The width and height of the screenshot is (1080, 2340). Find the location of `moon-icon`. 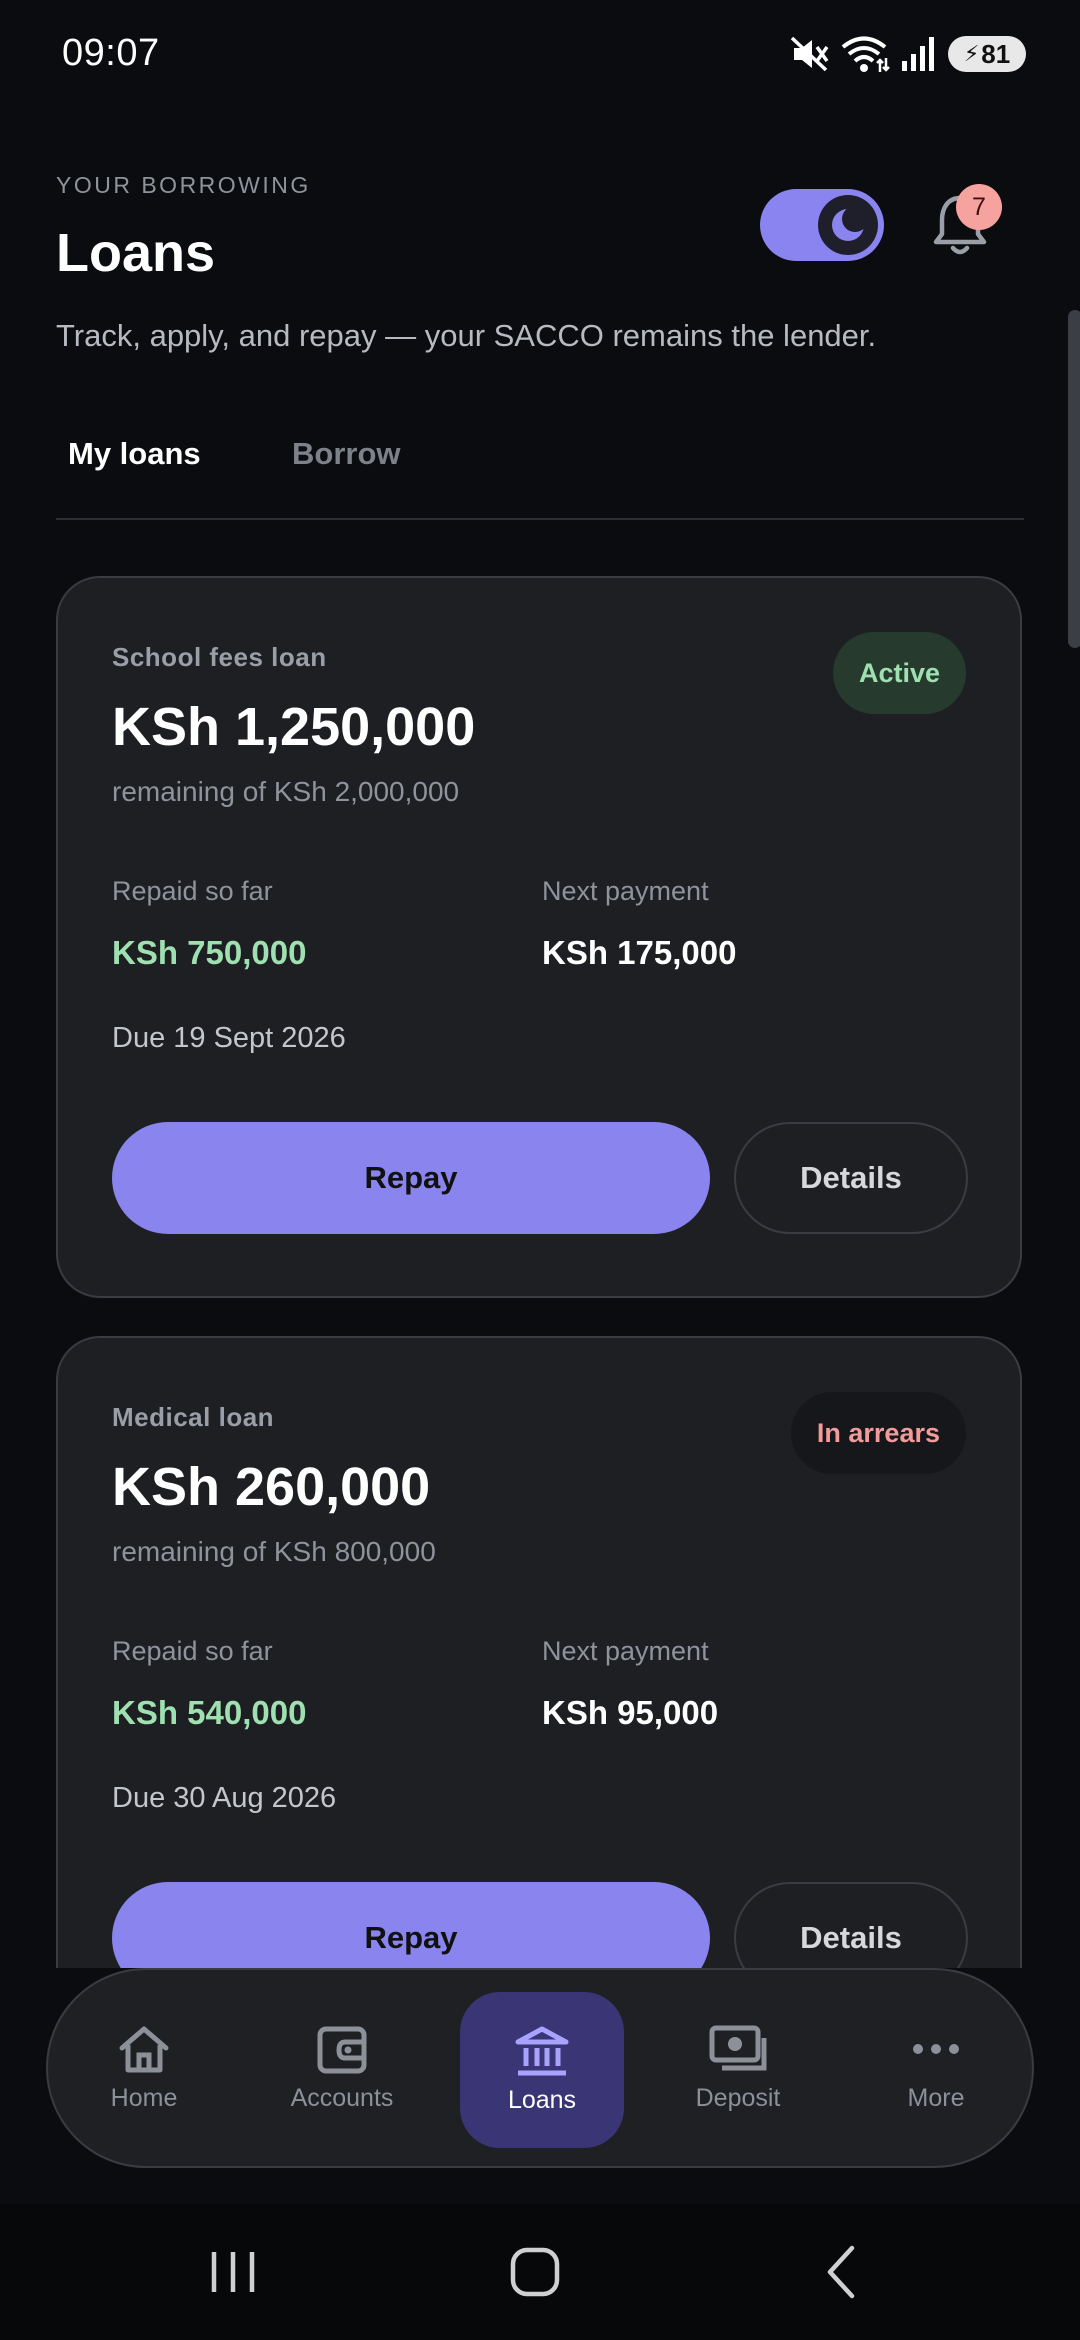

moon-icon is located at coordinates (848, 225).